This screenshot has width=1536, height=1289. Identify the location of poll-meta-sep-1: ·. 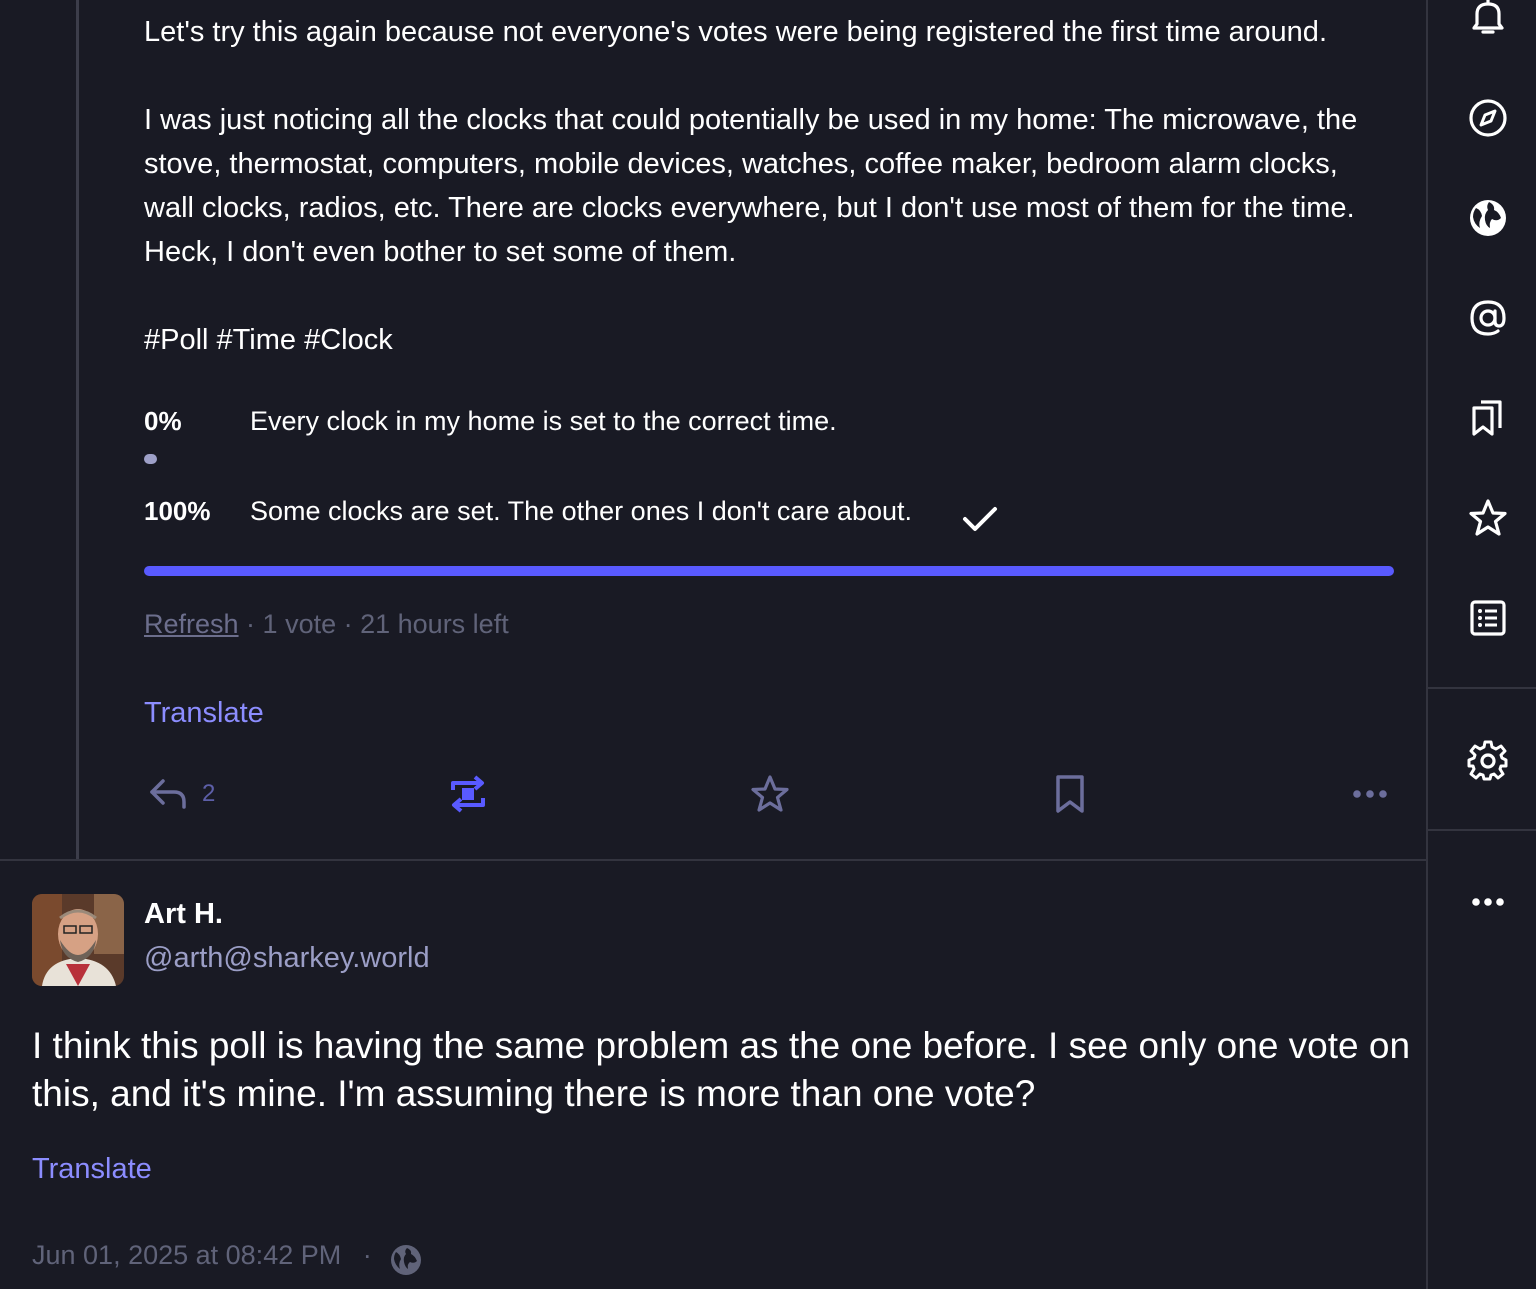
(250, 624).